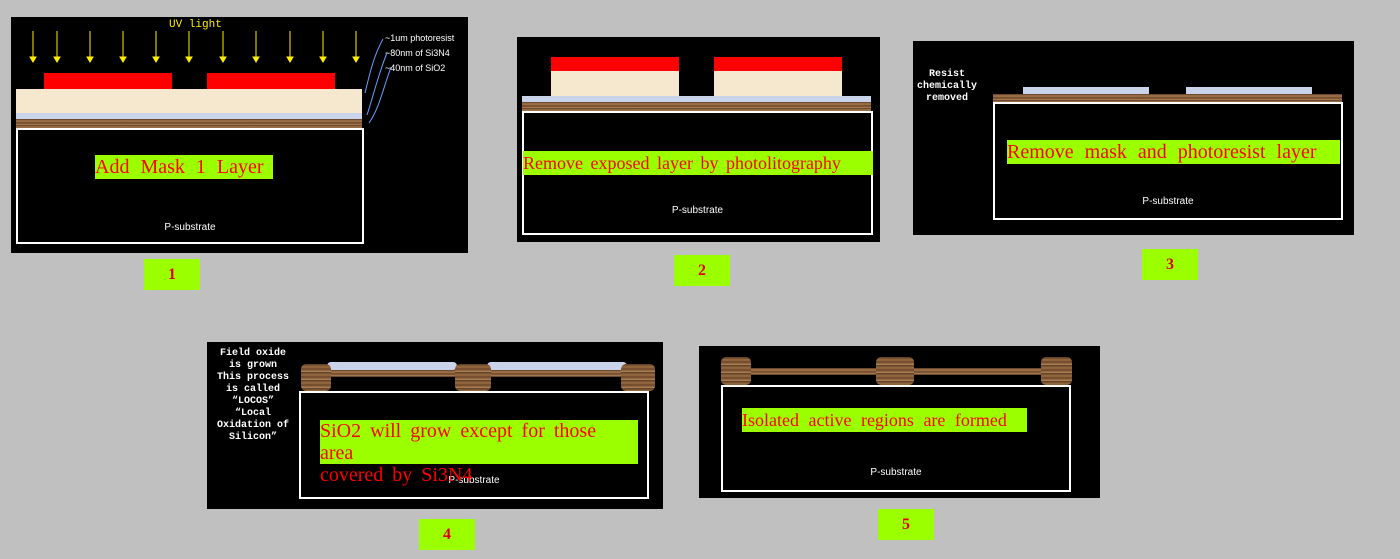  Describe the element at coordinates (172, 274) in the screenshot. I see `step1-number: 1` at that location.